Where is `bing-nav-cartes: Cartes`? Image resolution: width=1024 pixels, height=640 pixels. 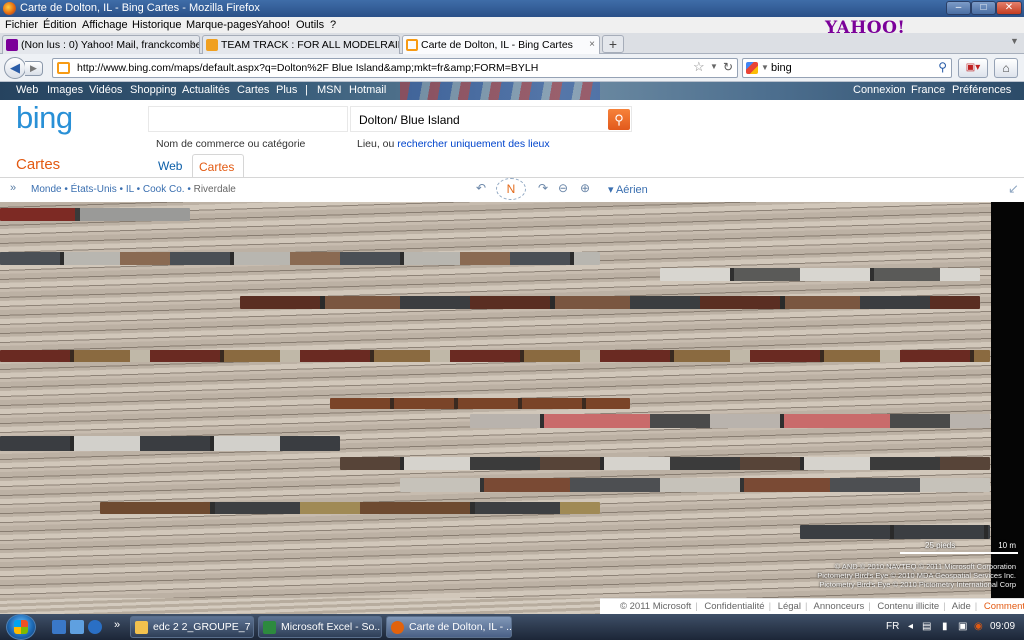 bing-nav-cartes: Cartes is located at coordinates (253, 90).